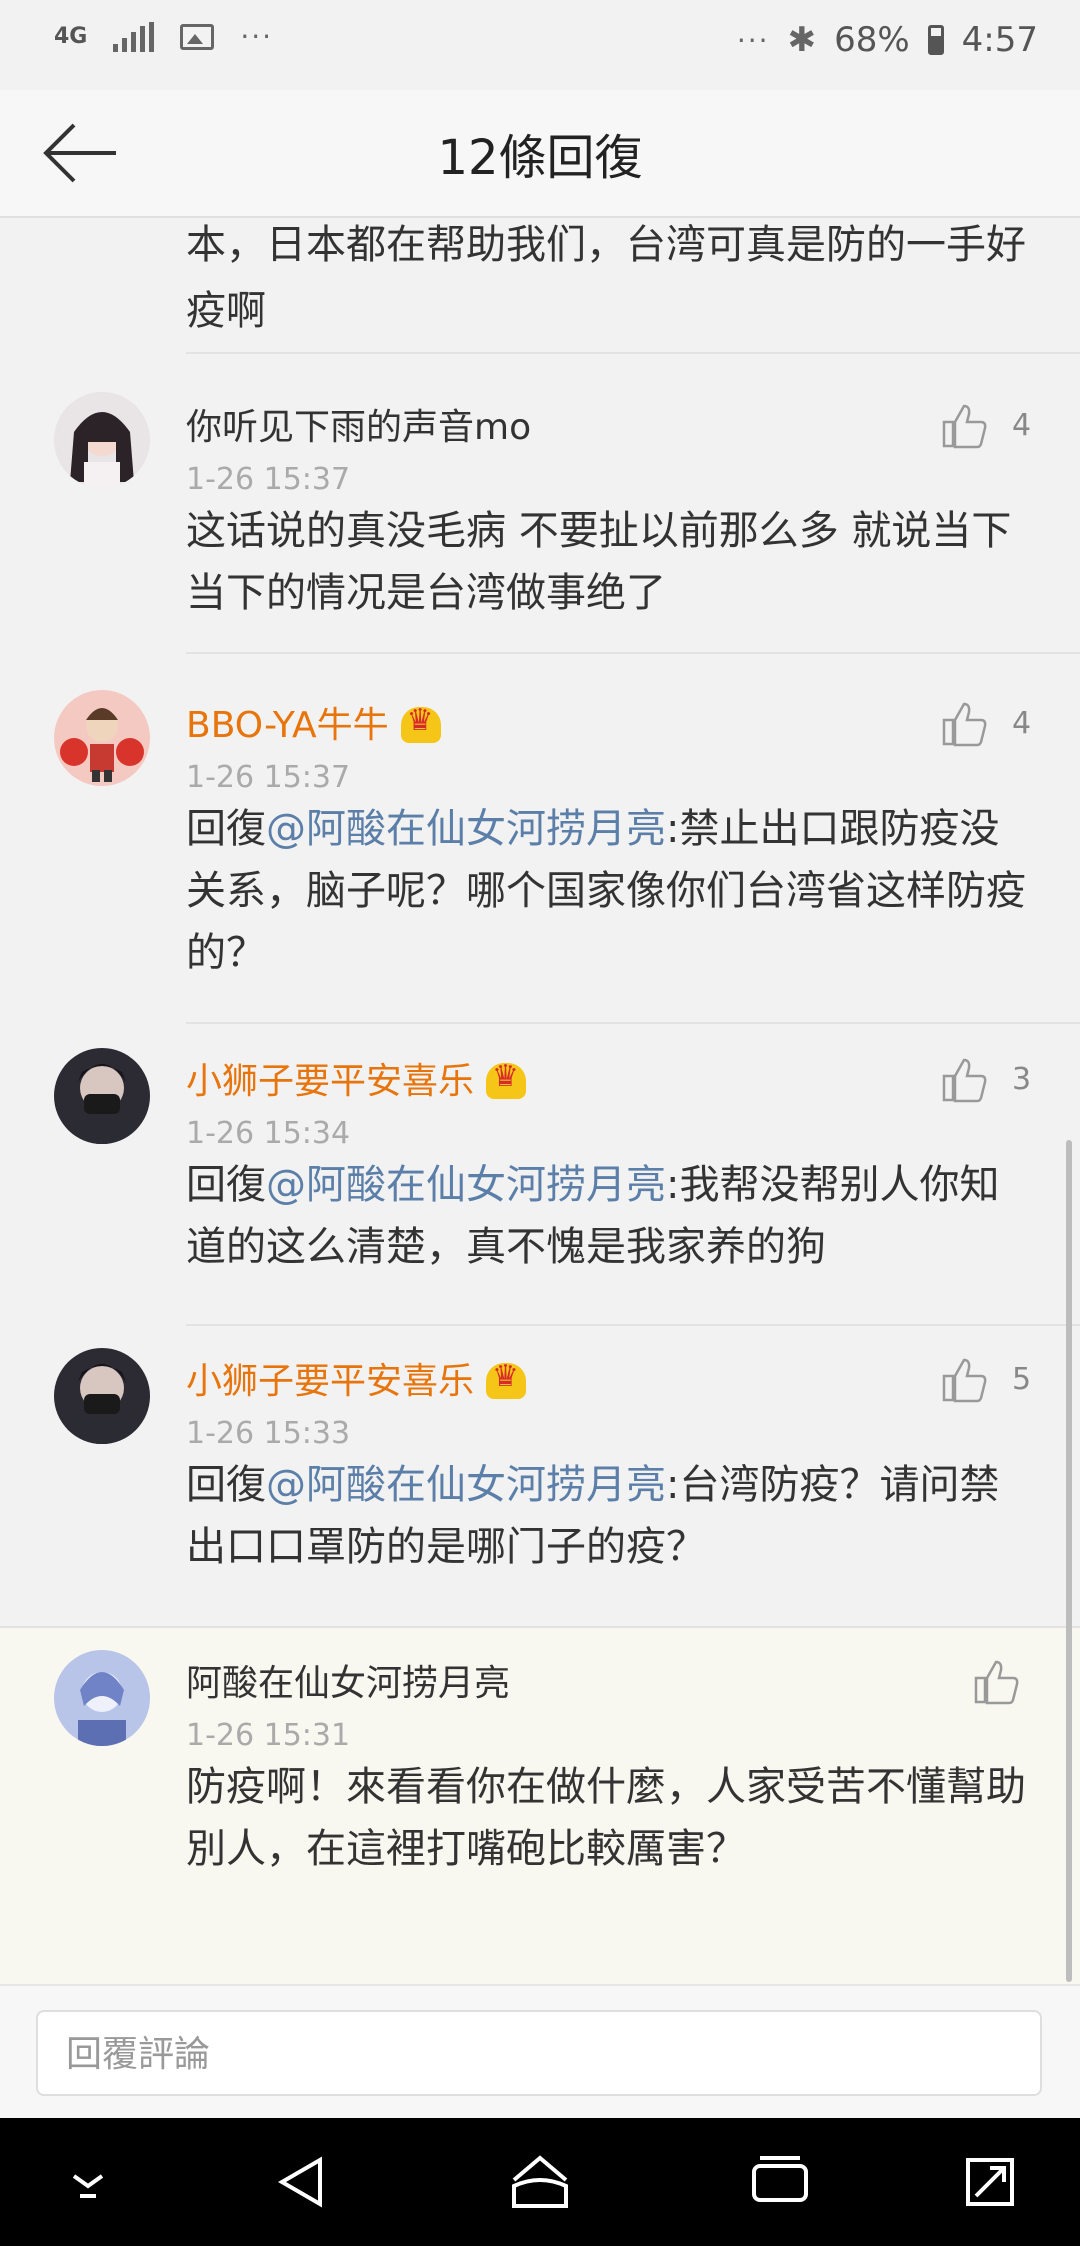 The height and width of the screenshot is (2246, 1080). Describe the element at coordinates (134, 36) in the screenshot. I see `signal-icon` at that location.